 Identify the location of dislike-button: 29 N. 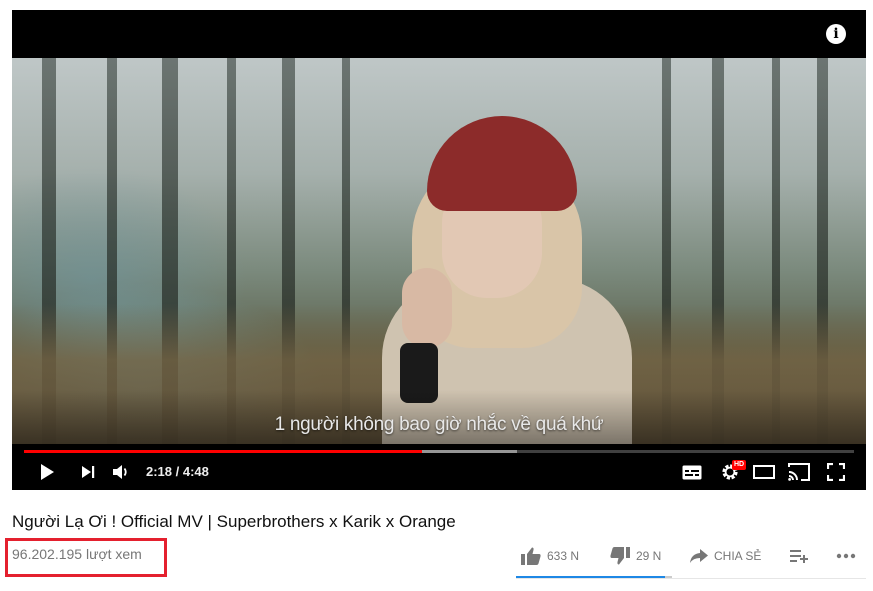
(635, 556).